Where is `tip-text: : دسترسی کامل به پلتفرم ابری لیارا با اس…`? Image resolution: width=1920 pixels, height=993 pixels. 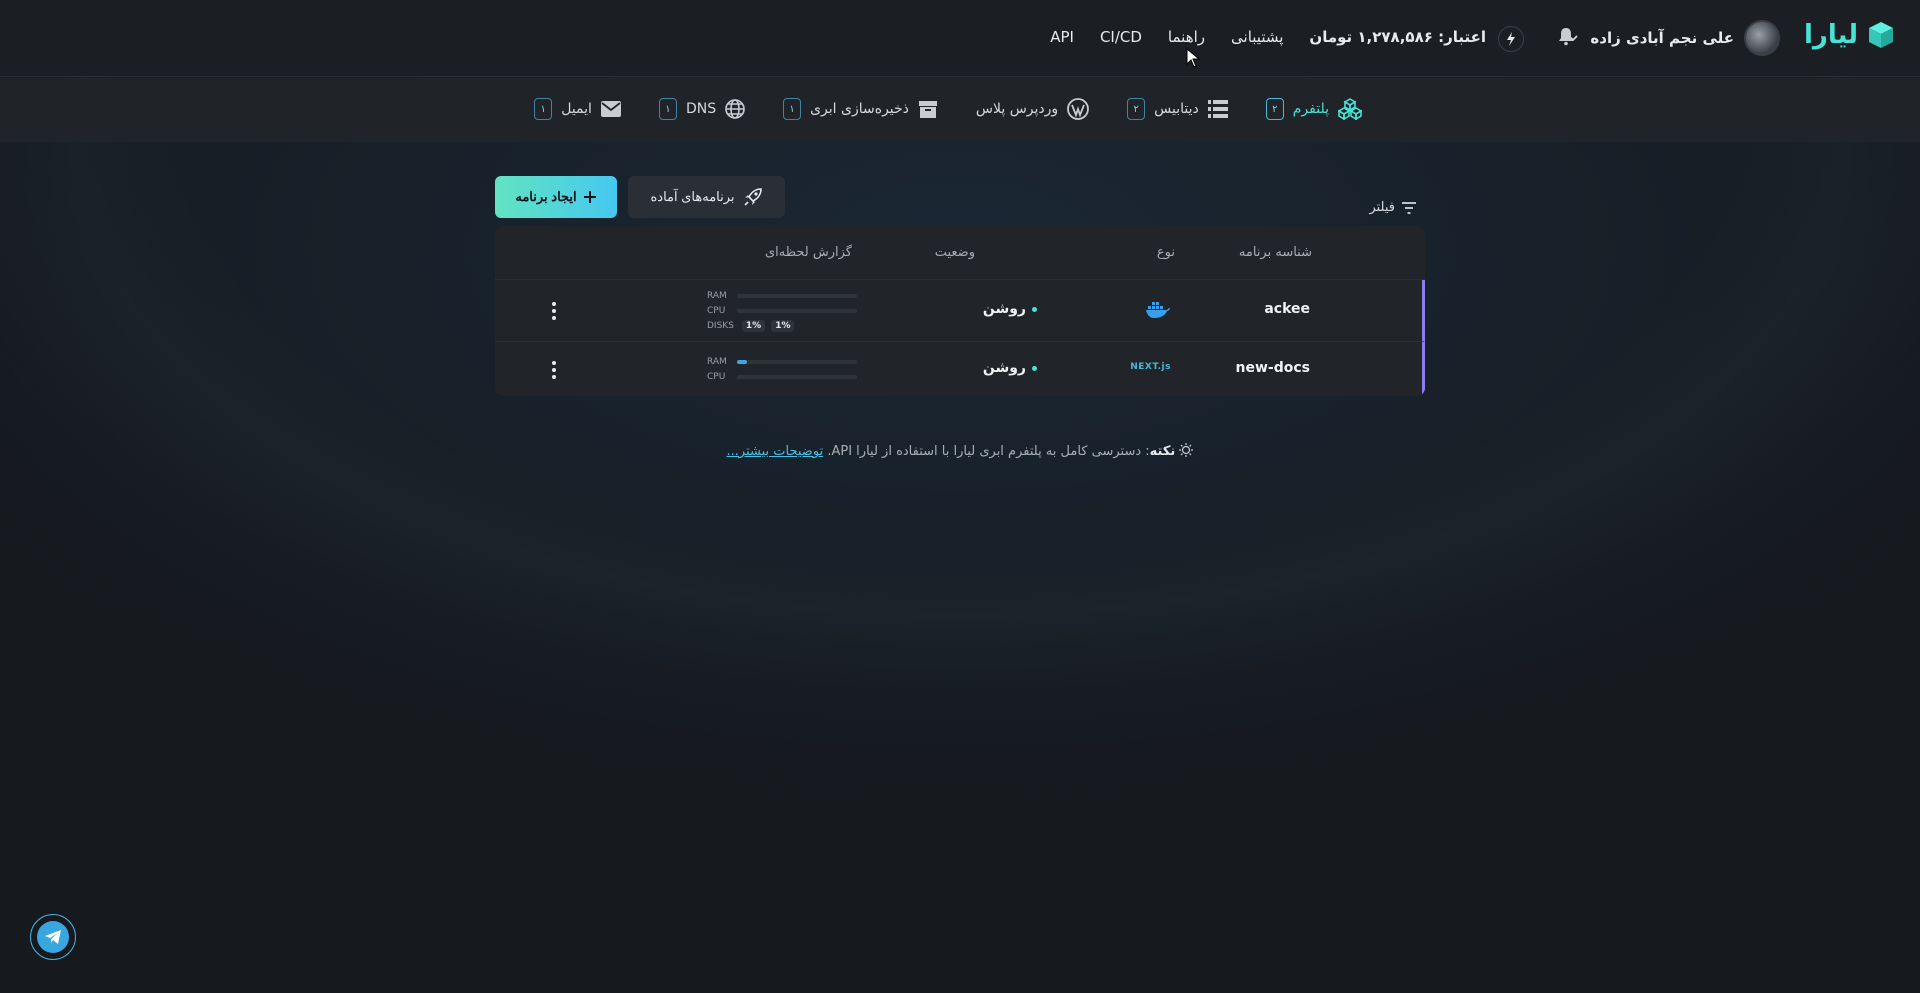 tip-text: : دسترسی کامل به پلتفرم ابری لیارا با اس… is located at coordinates (988, 451).